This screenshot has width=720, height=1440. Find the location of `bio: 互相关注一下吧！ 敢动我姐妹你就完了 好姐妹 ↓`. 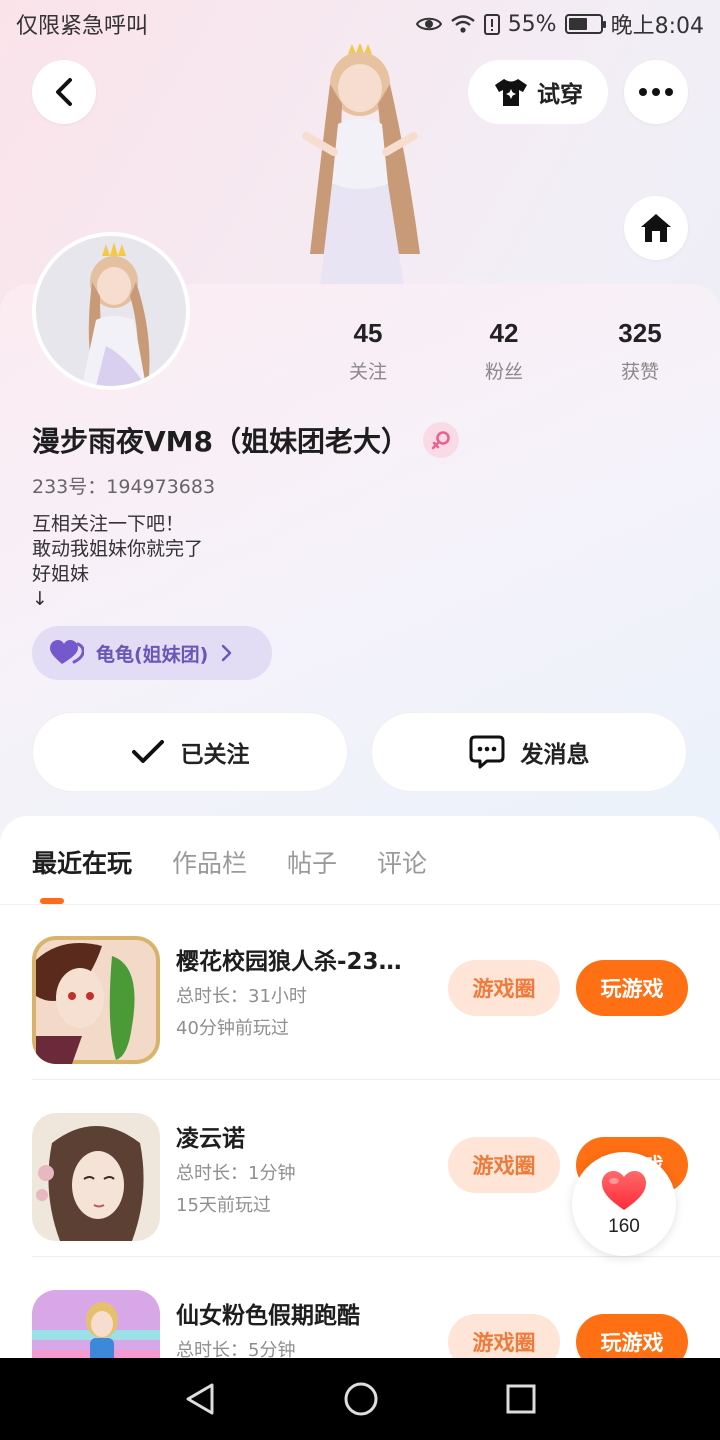

bio: 互相关注一下吧！ 敢动我姐妹你就完了 好姐妹 ↓ is located at coordinates (117, 562).